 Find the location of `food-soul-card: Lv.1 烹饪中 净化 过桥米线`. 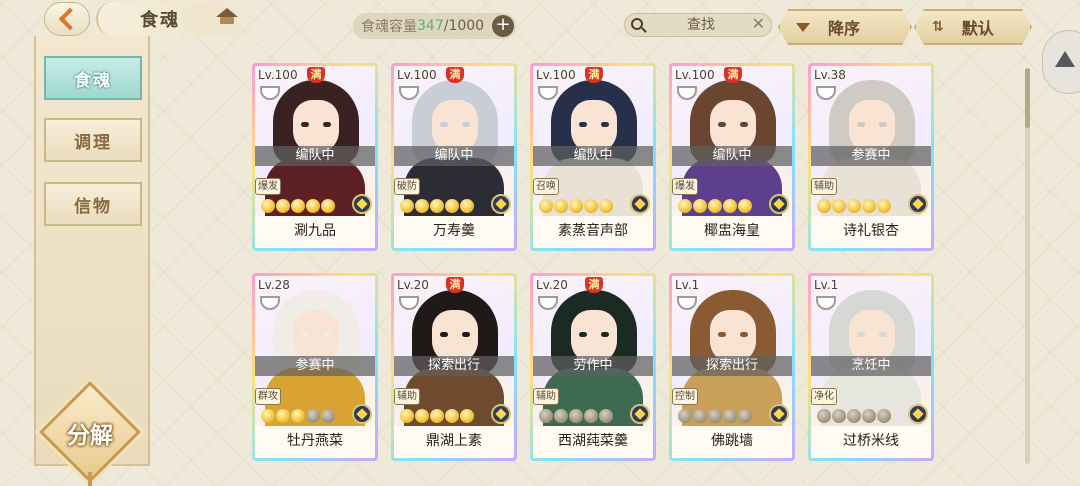

food-soul-card: Lv.1 烹饪中 净化 过桥米线 is located at coordinates (871, 367).